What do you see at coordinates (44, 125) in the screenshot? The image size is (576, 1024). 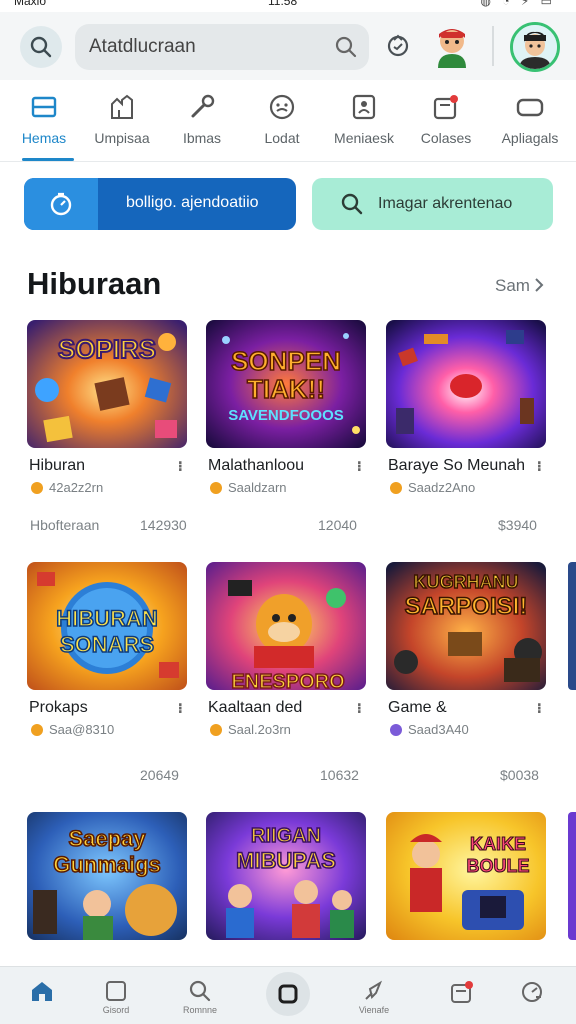 I see `tab-hemas: Hemas` at bounding box center [44, 125].